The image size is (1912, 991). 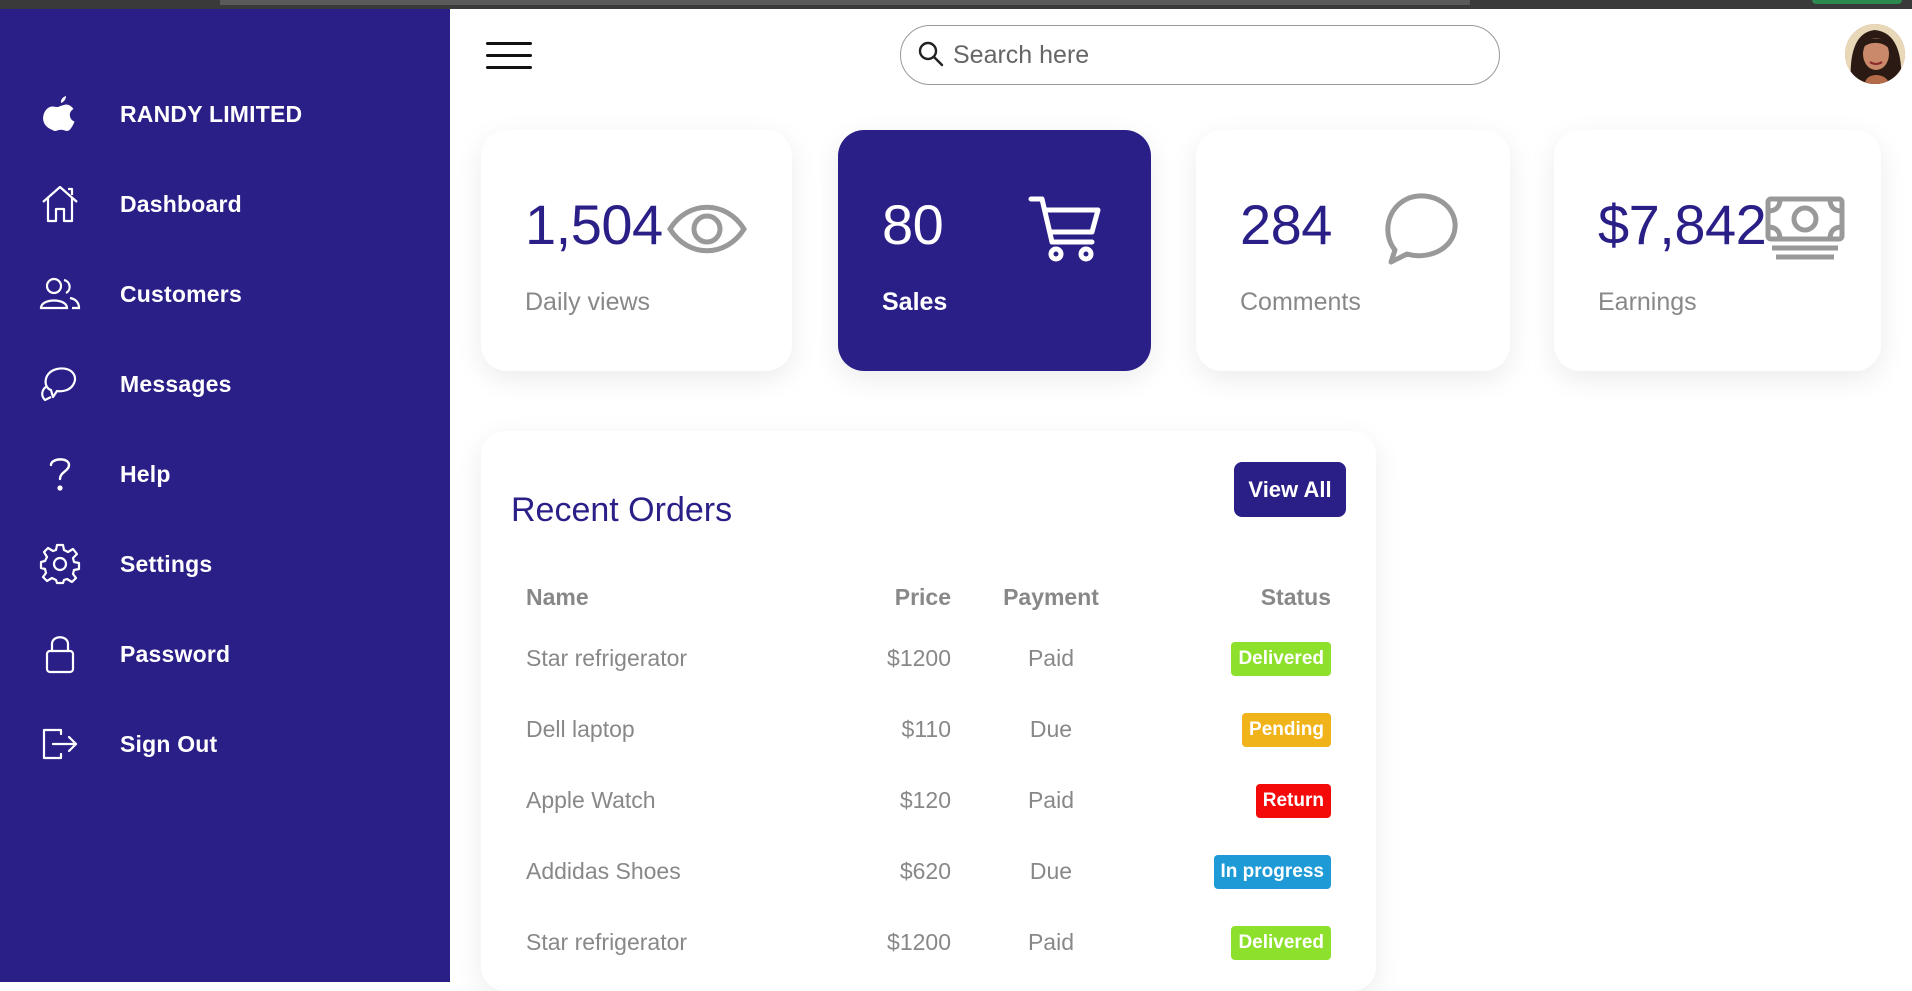 What do you see at coordinates (1293, 800) in the screenshot?
I see `status-badge: Return` at bounding box center [1293, 800].